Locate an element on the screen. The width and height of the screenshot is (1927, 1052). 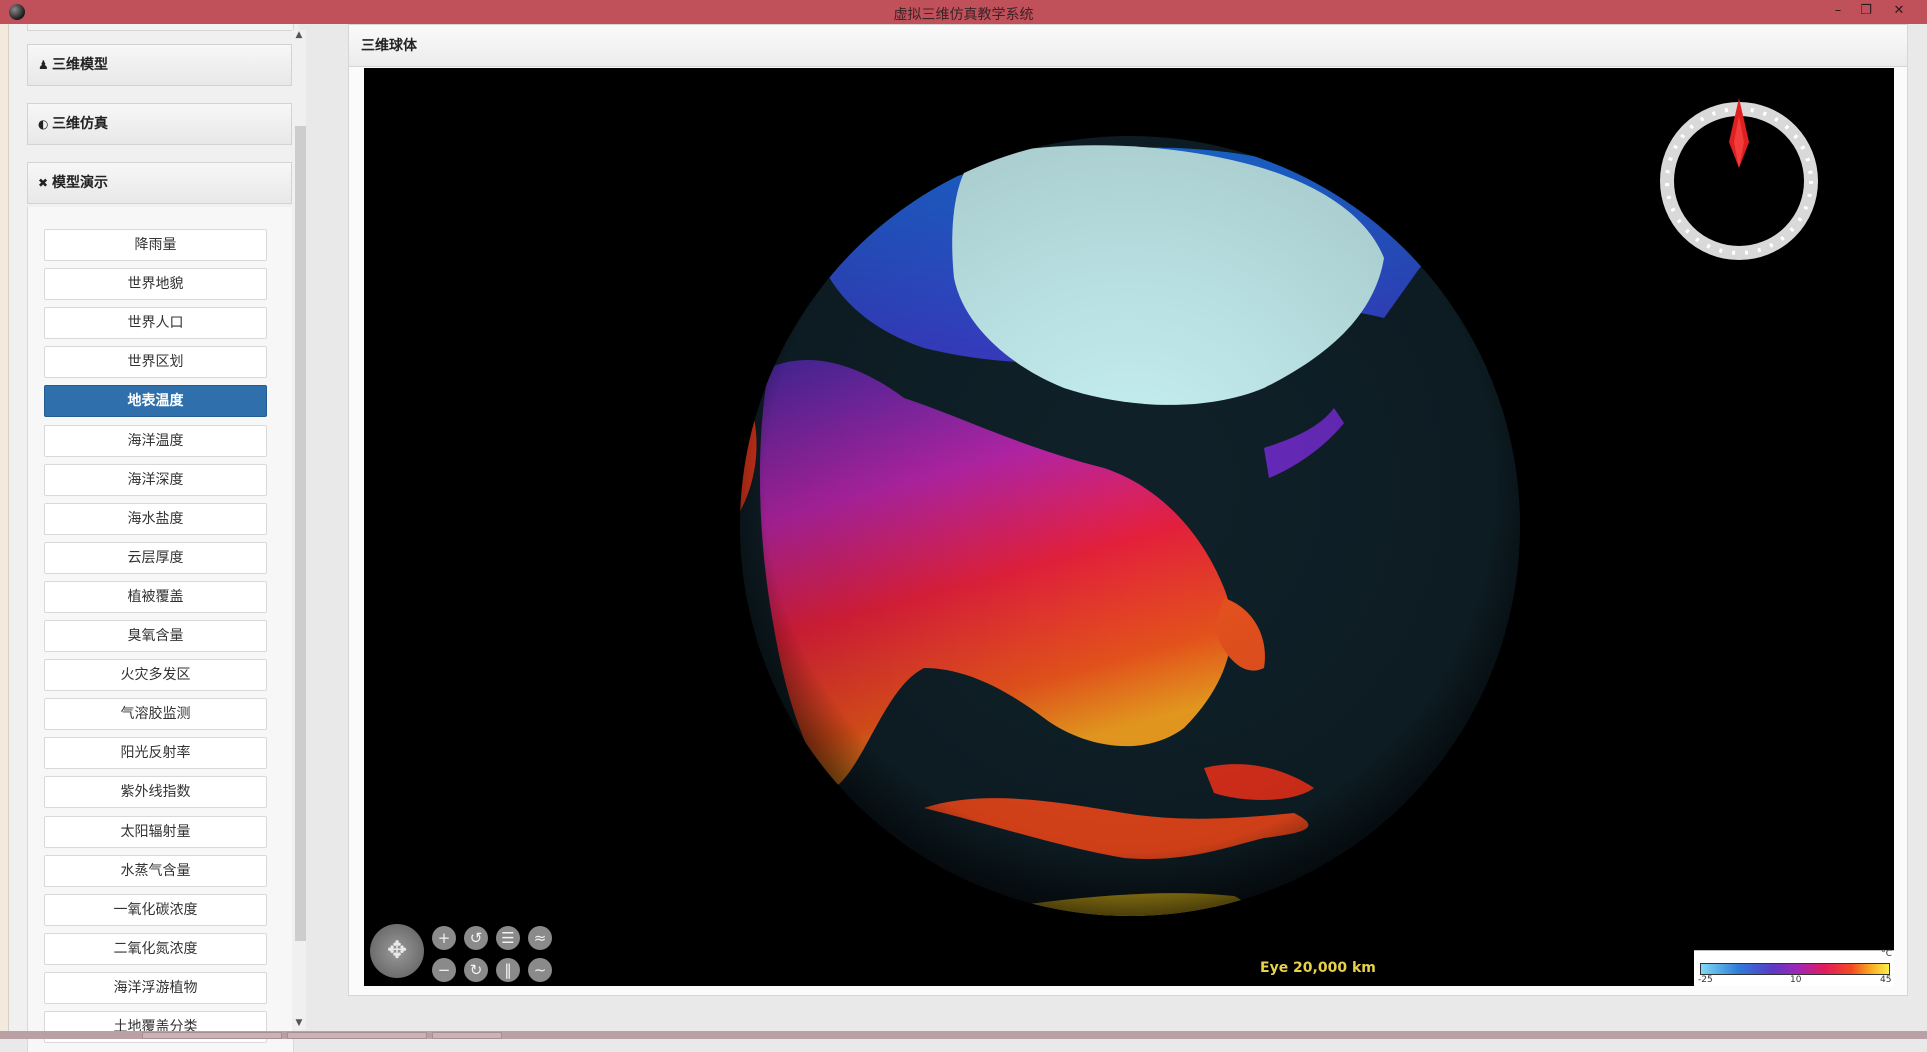
rotate-left-icon: ↺ is located at coordinates (476, 938).